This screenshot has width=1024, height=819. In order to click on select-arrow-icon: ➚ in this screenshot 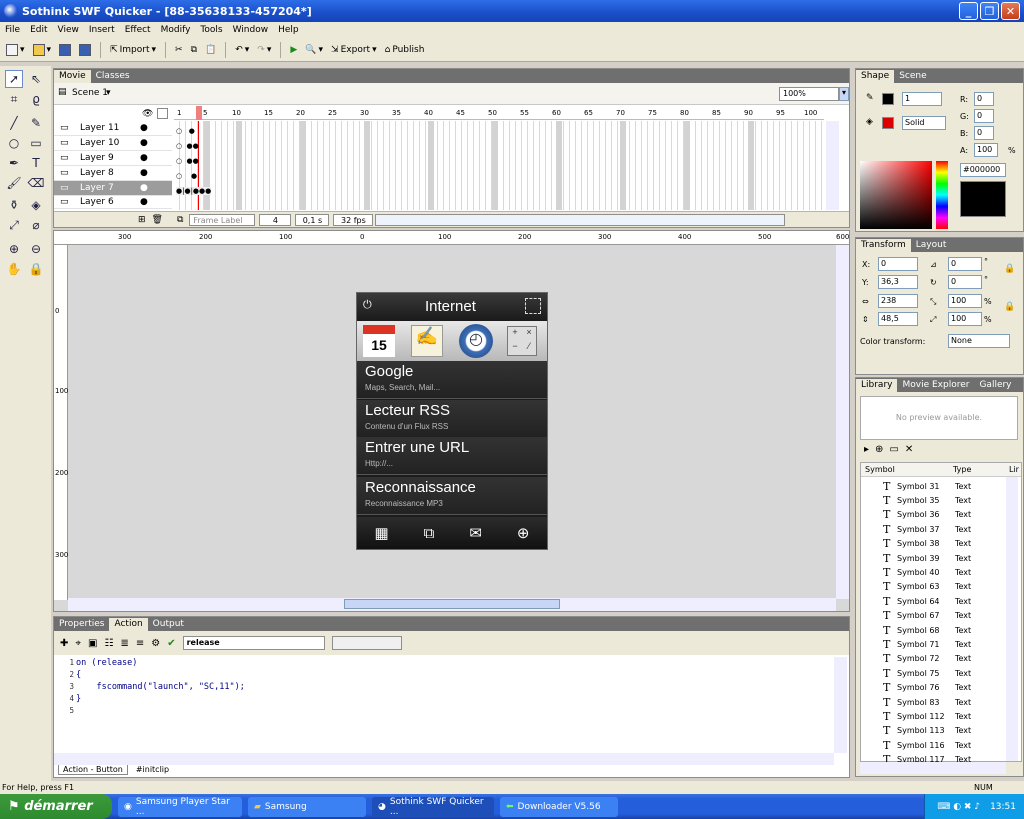, I will do `click(14, 79)`.